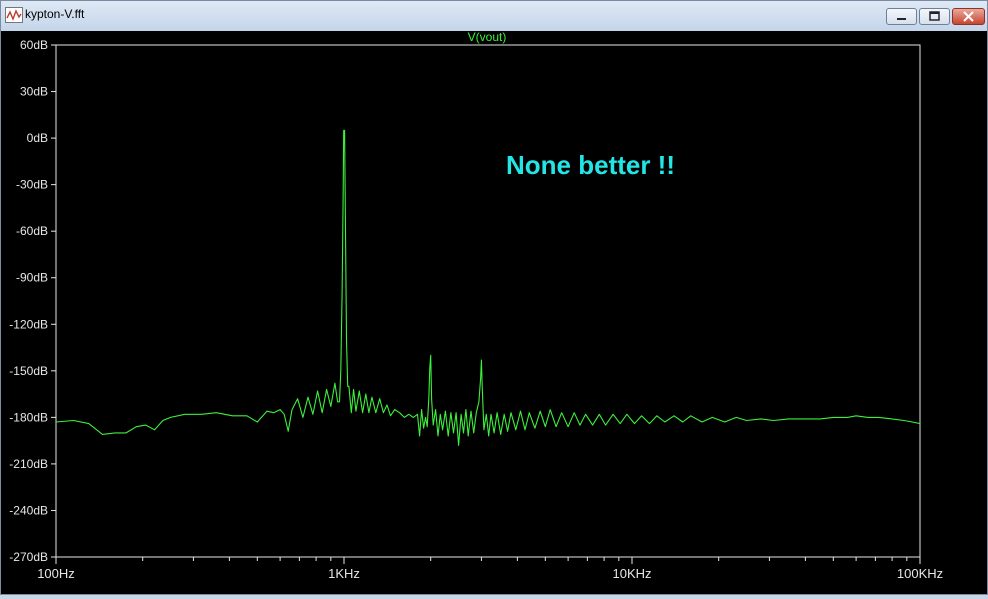 The width and height of the screenshot is (988, 599). I want to click on y-tick-label: -120dB, so click(28, 324).